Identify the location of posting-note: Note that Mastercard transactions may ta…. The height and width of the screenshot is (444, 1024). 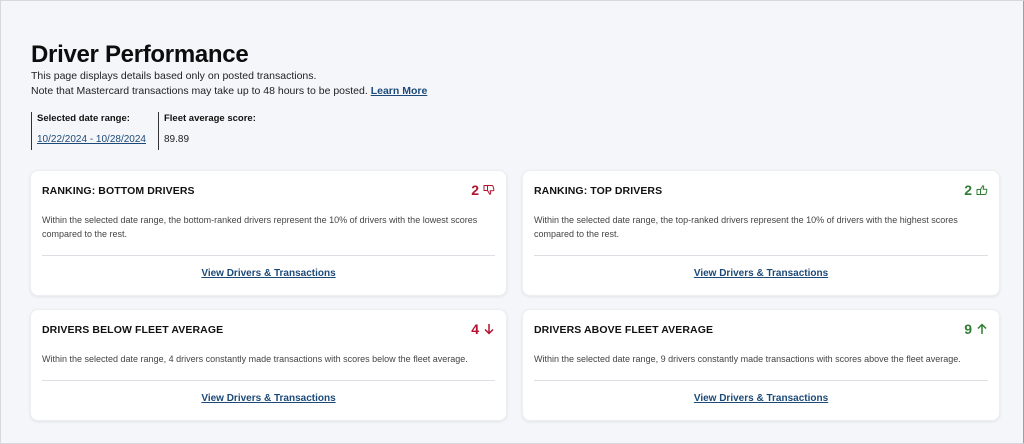
(199, 91).